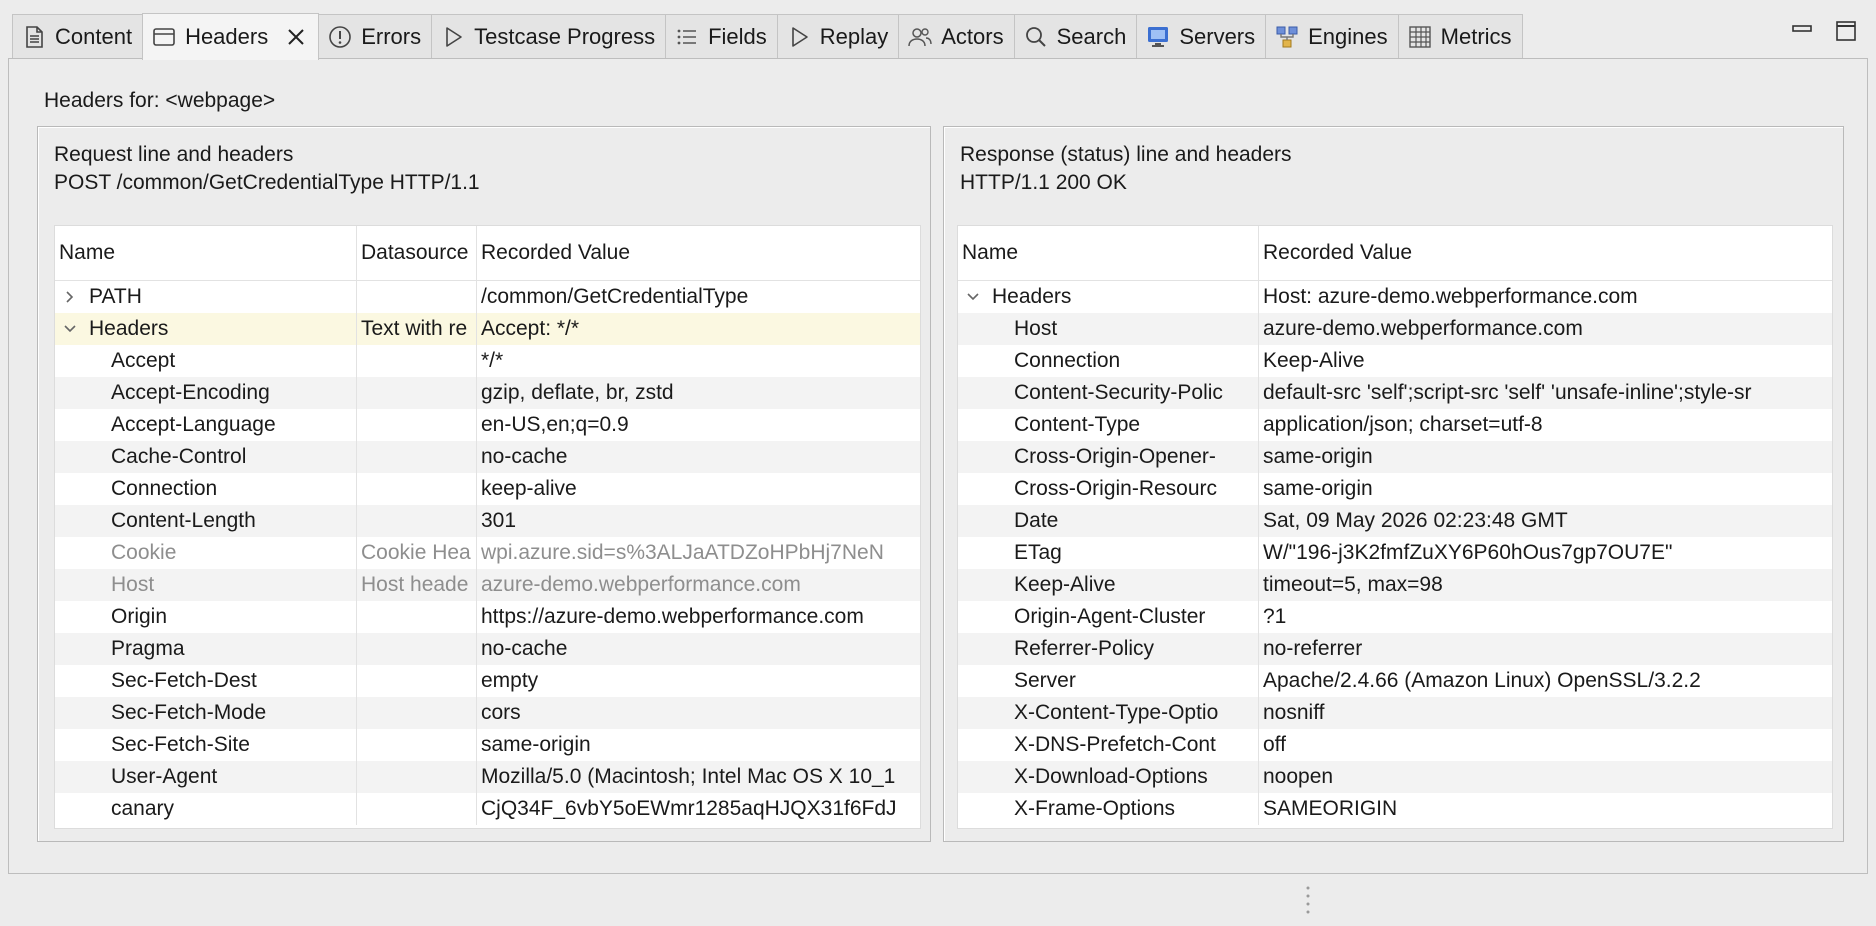 The height and width of the screenshot is (926, 1876). What do you see at coordinates (1095, 808) in the screenshot?
I see `name-cell-text: X-Frame-Options` at bounding box center [1095, 808].